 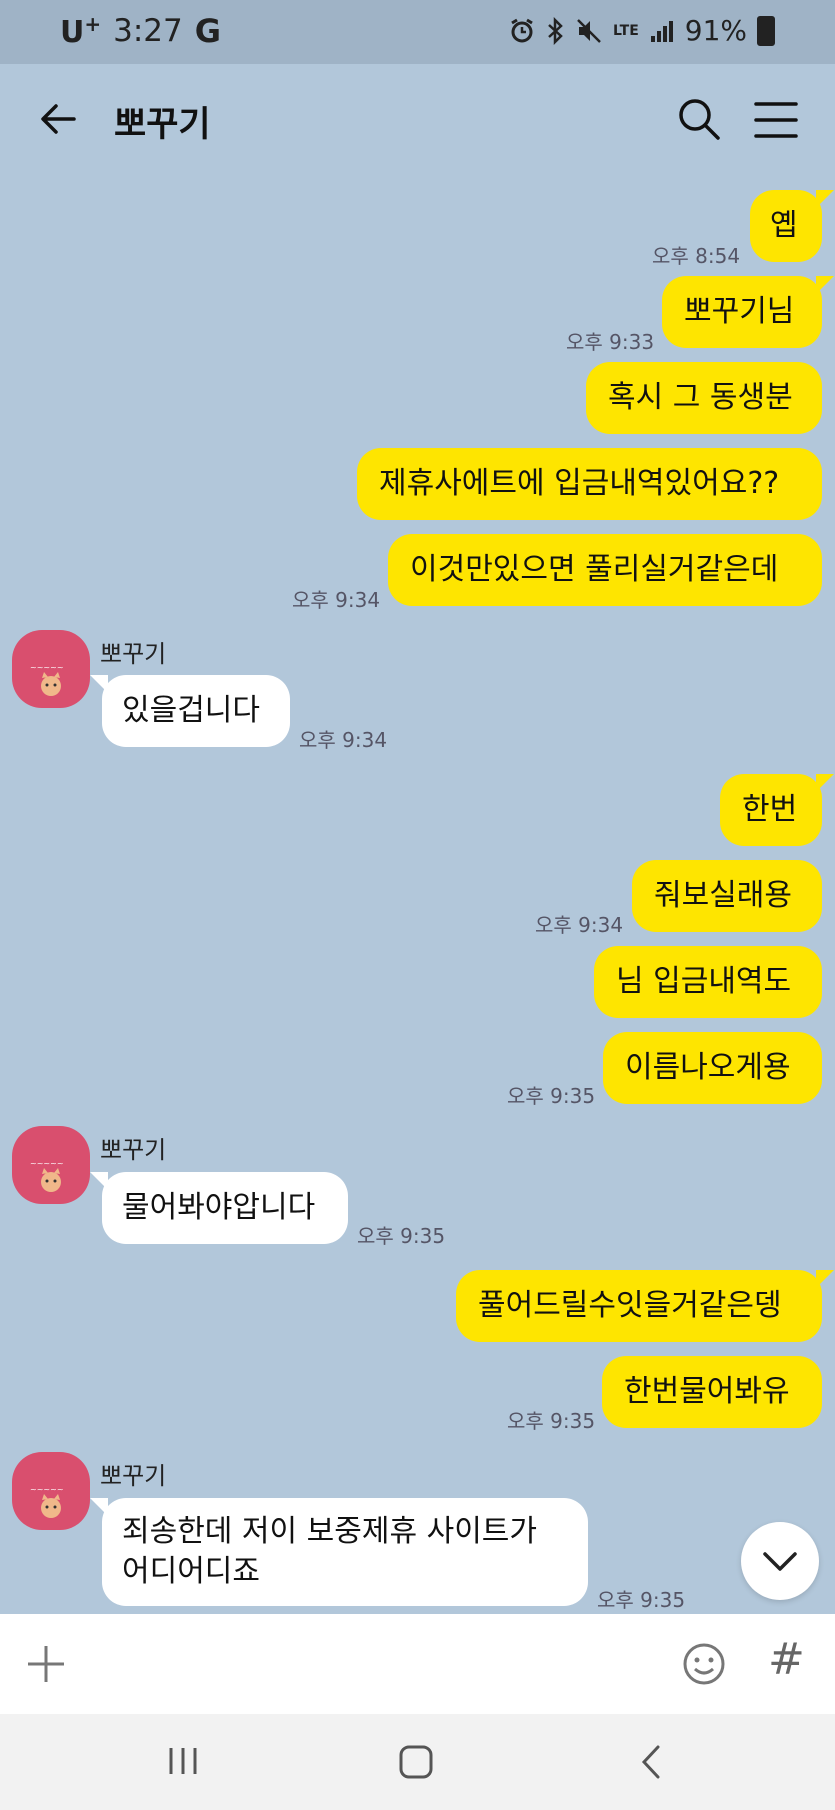 What do you see at coordinates (699, 119) in the screenshot?
I see `search-icon` at bounding box center [699, 119].